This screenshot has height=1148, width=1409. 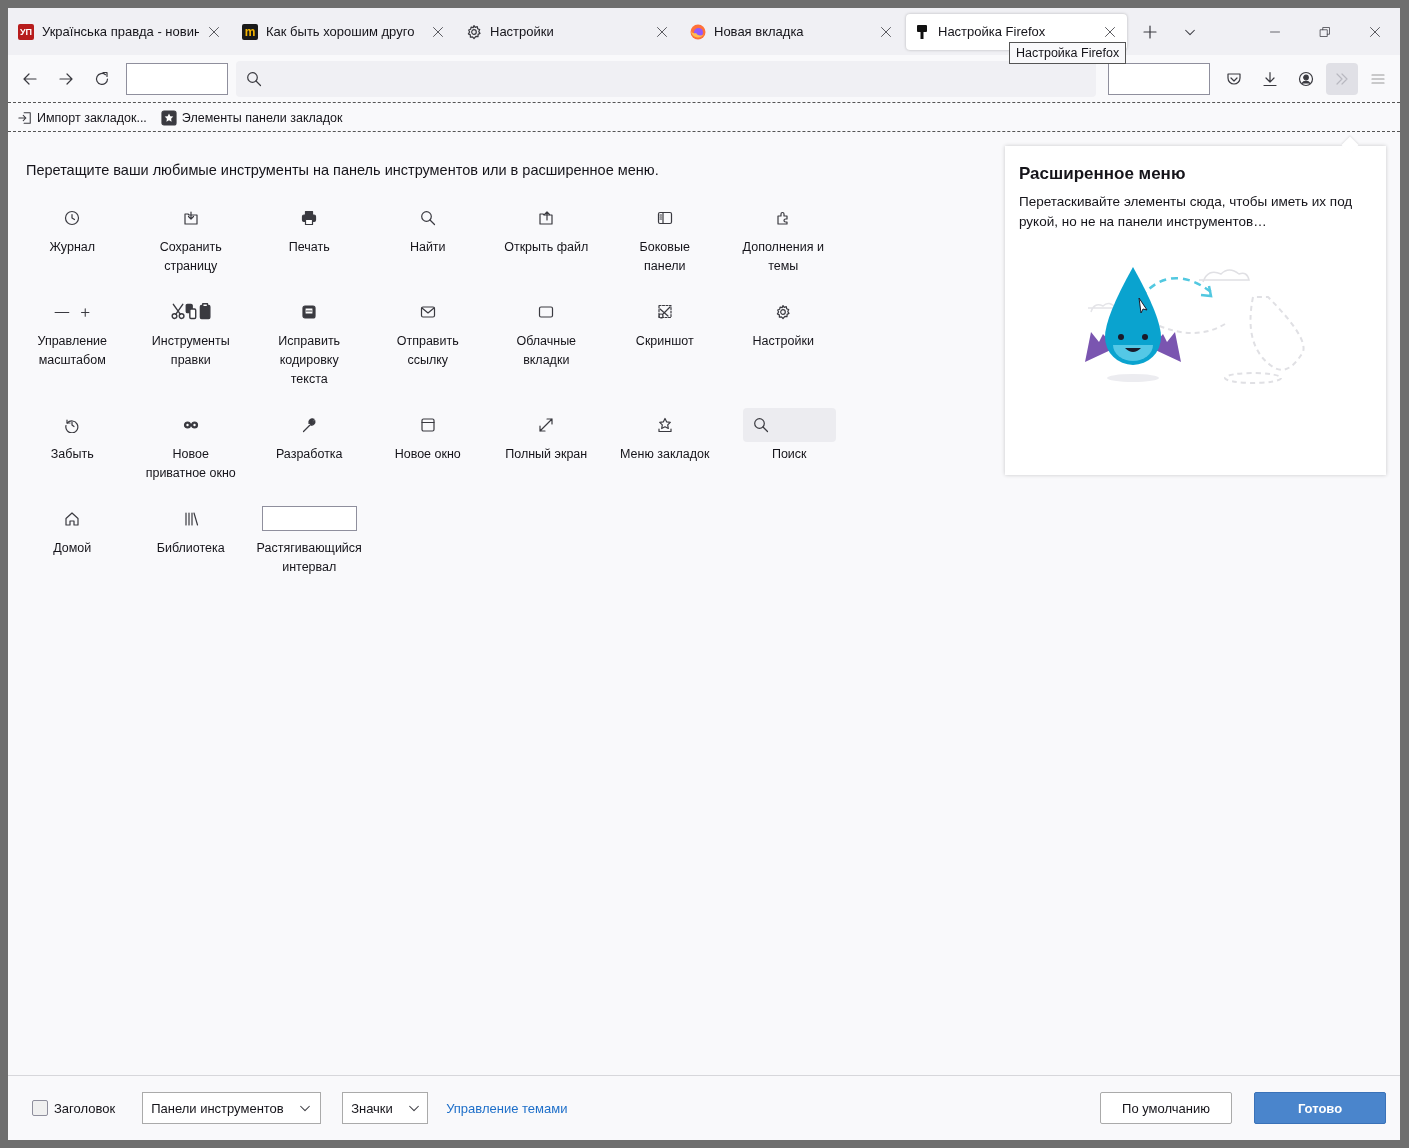 What do you see at coordinates (759, 31) in the screenshot?
I see `tab-title: Новая вкладка` at bounding box center [759, 31].